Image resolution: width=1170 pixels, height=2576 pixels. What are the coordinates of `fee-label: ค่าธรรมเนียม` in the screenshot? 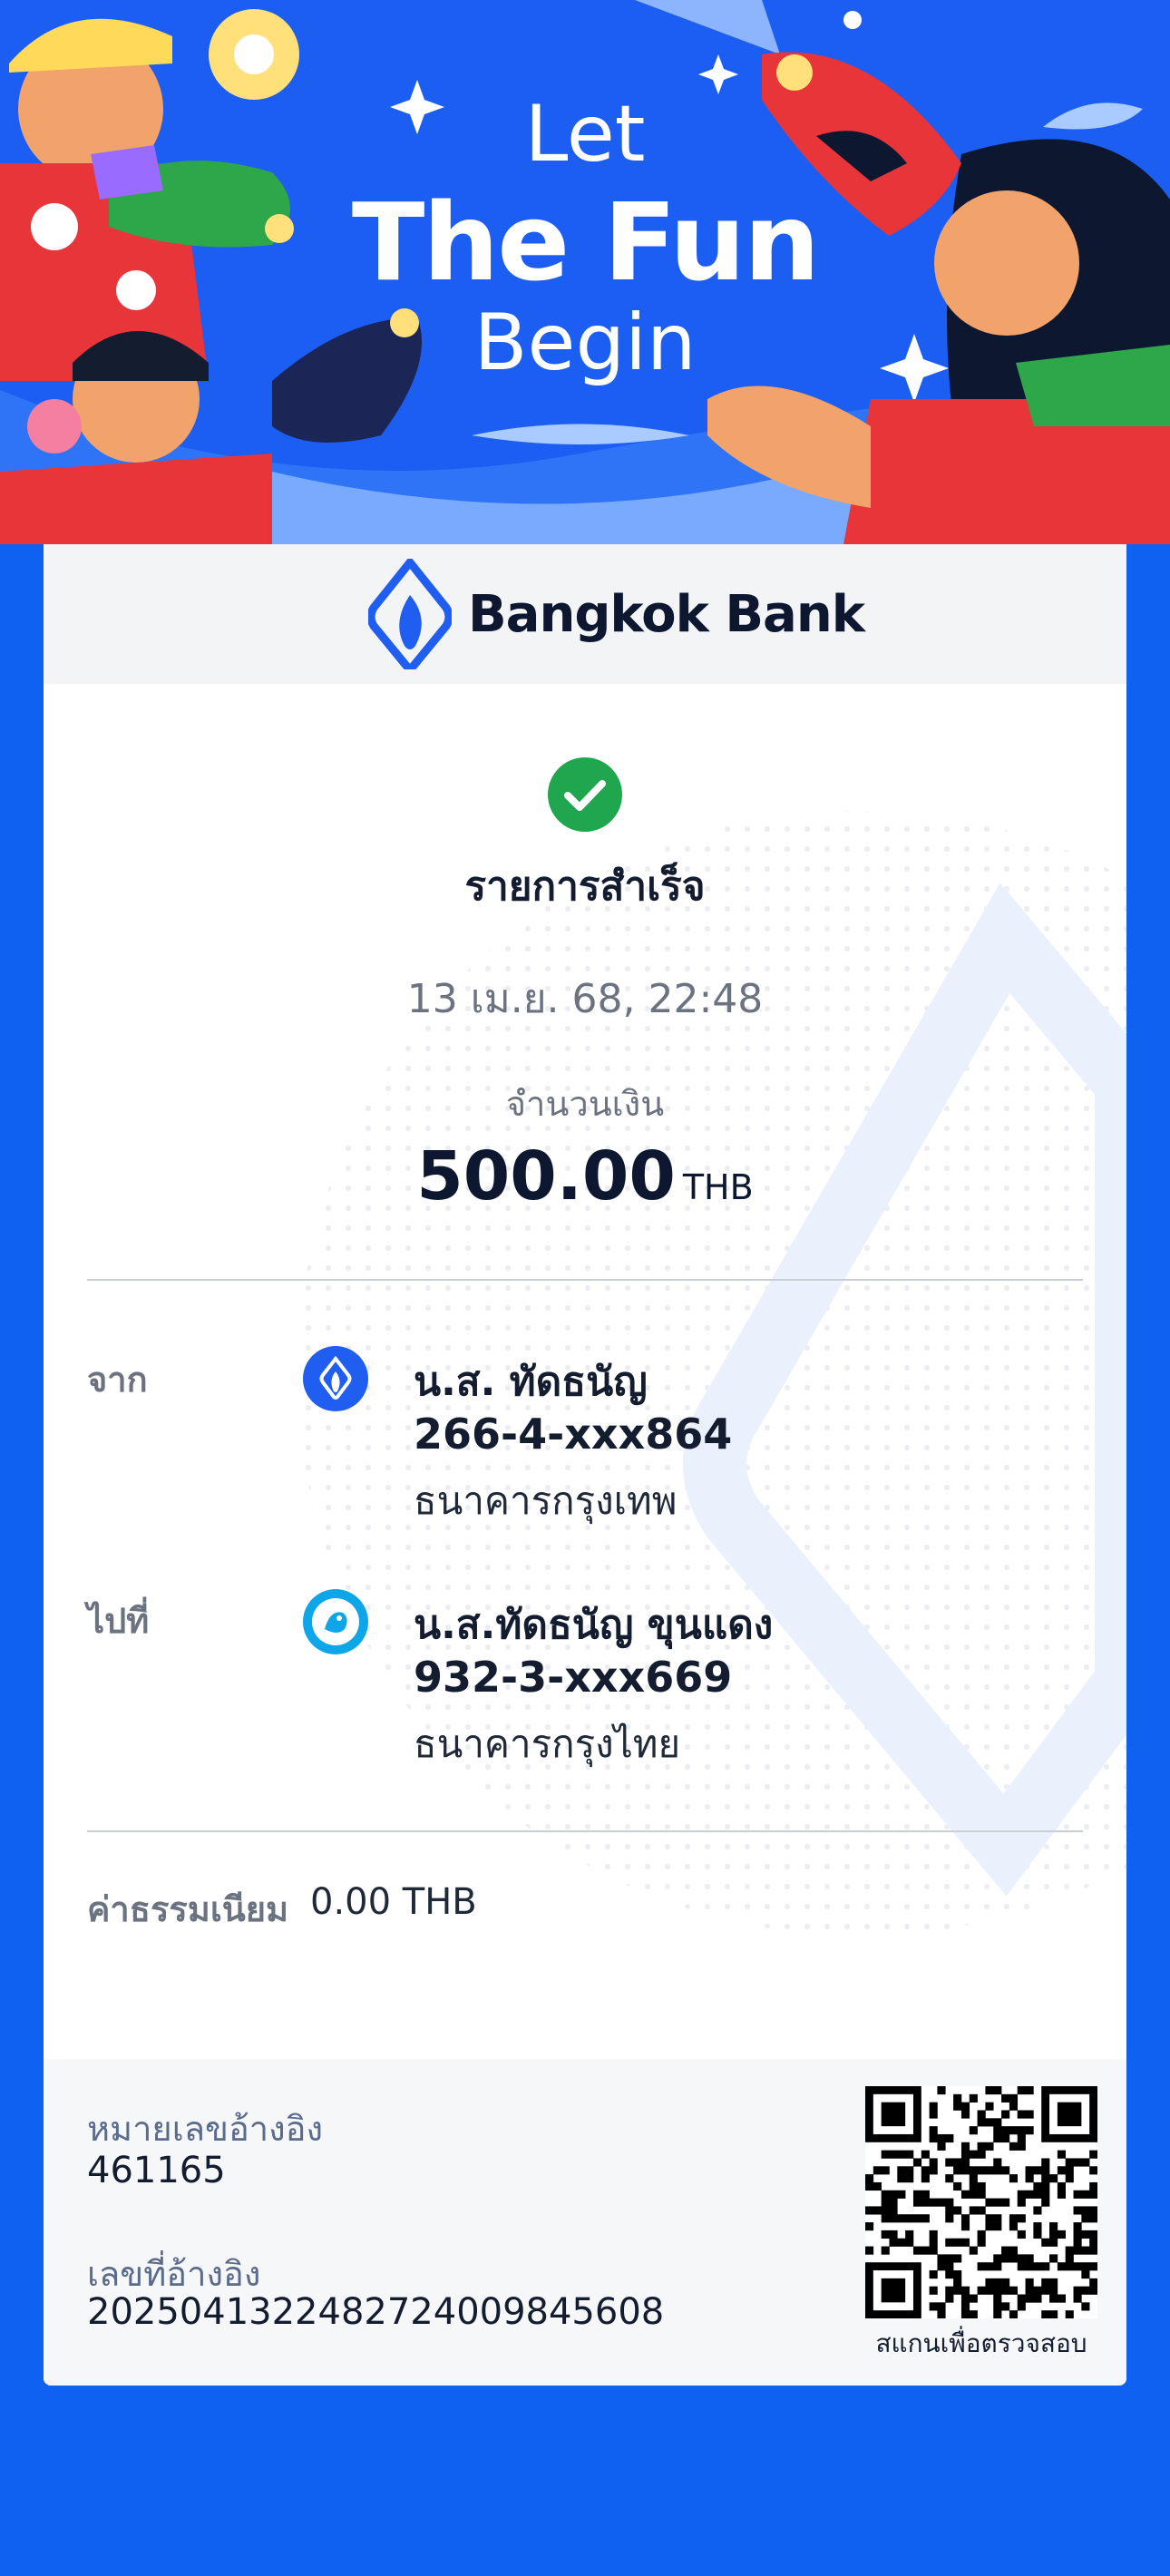 It's located at (188, 1909).